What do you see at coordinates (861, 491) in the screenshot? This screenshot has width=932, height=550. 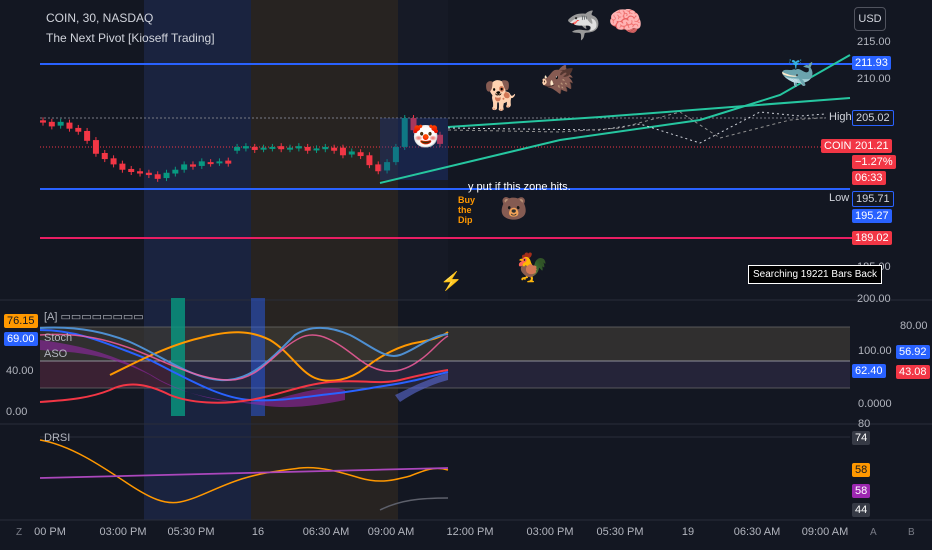 I see `drsi-tag-58-purple: 58` at bounding box center [861, 491].